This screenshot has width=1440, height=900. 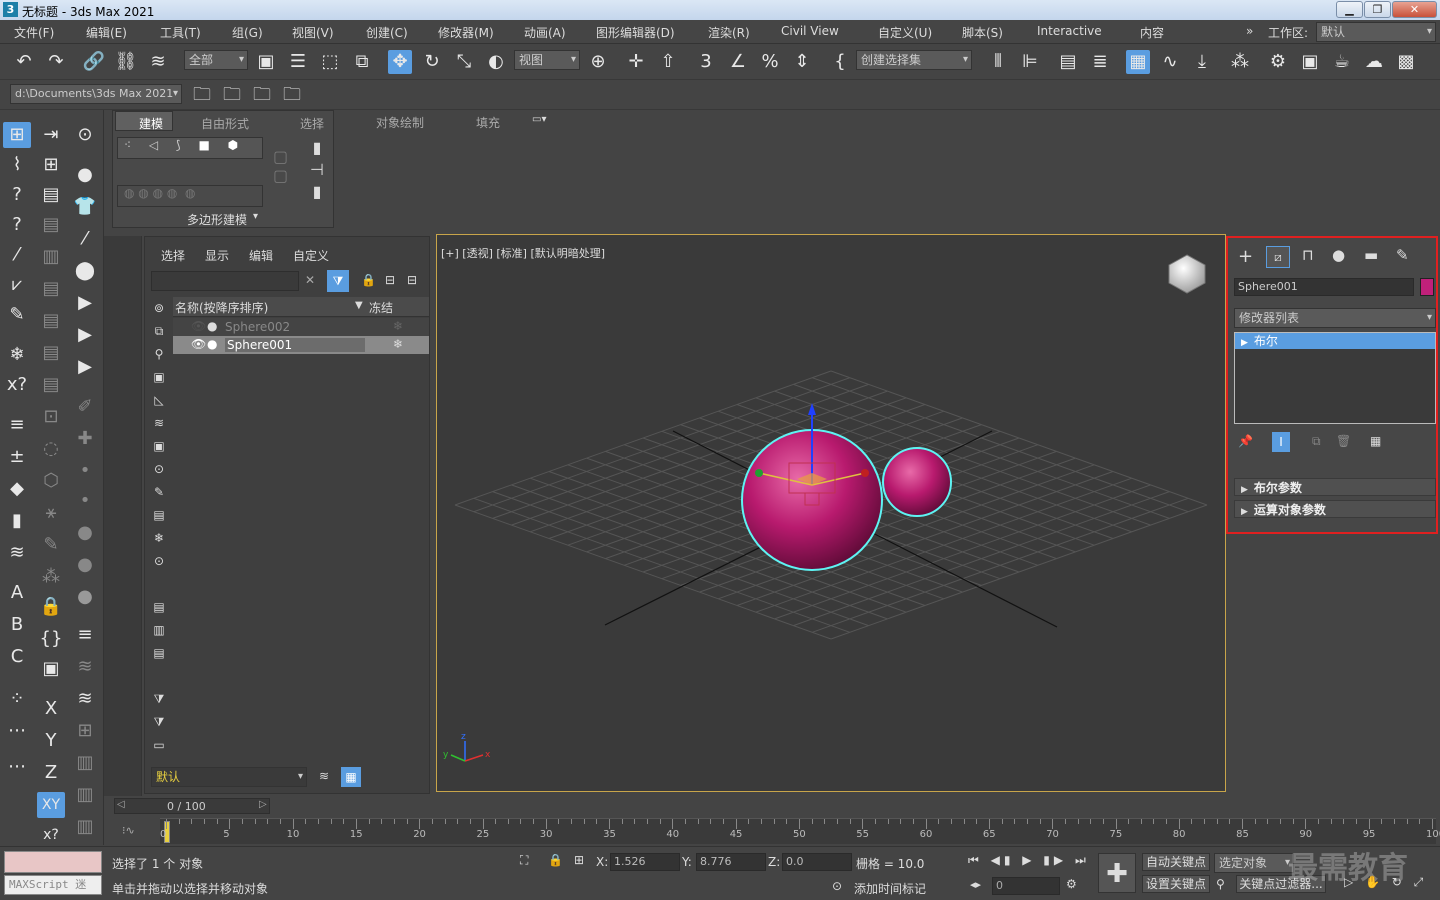 I want to click on ribbon-tool-icons: ▮ ⊣ ▮, so click(x=317, y=172).